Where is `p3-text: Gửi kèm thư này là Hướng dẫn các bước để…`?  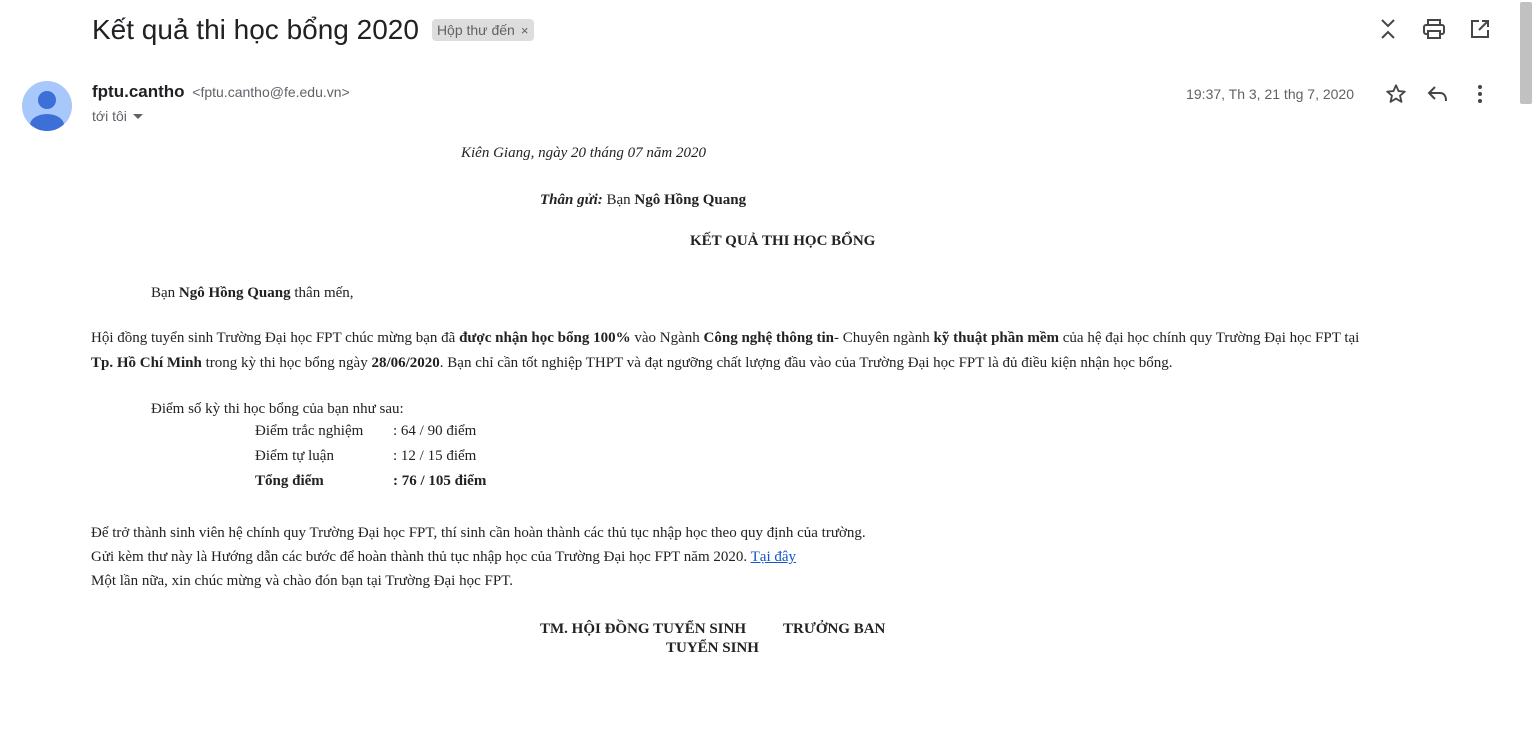
p3-text: Gửi kèm thư này là Hướng dẫn các bước để… is located at coordinates (419, 557).